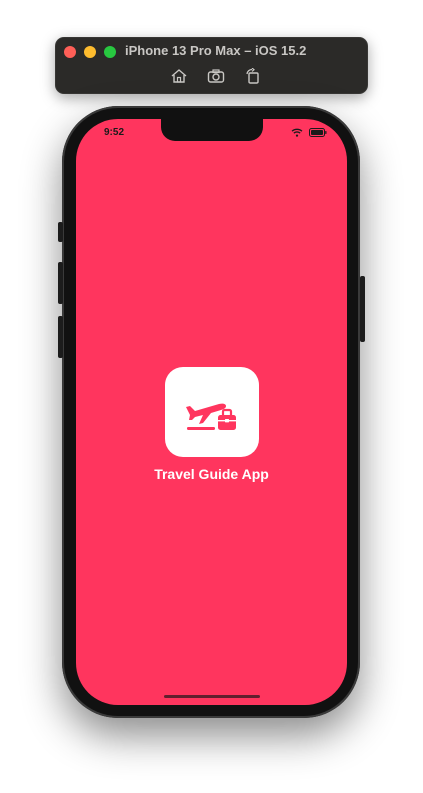  I want to click on rotate-icon, so click(253, 76).